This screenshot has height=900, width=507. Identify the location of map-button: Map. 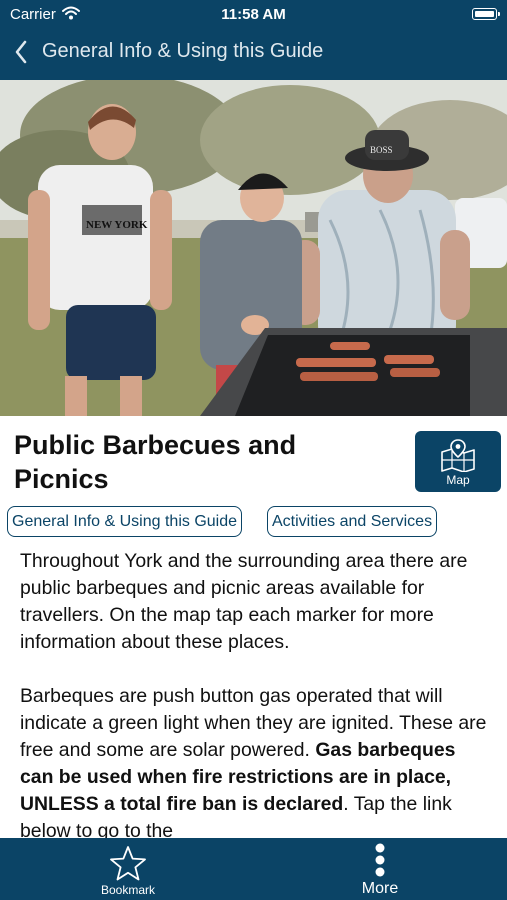
(458, 461).